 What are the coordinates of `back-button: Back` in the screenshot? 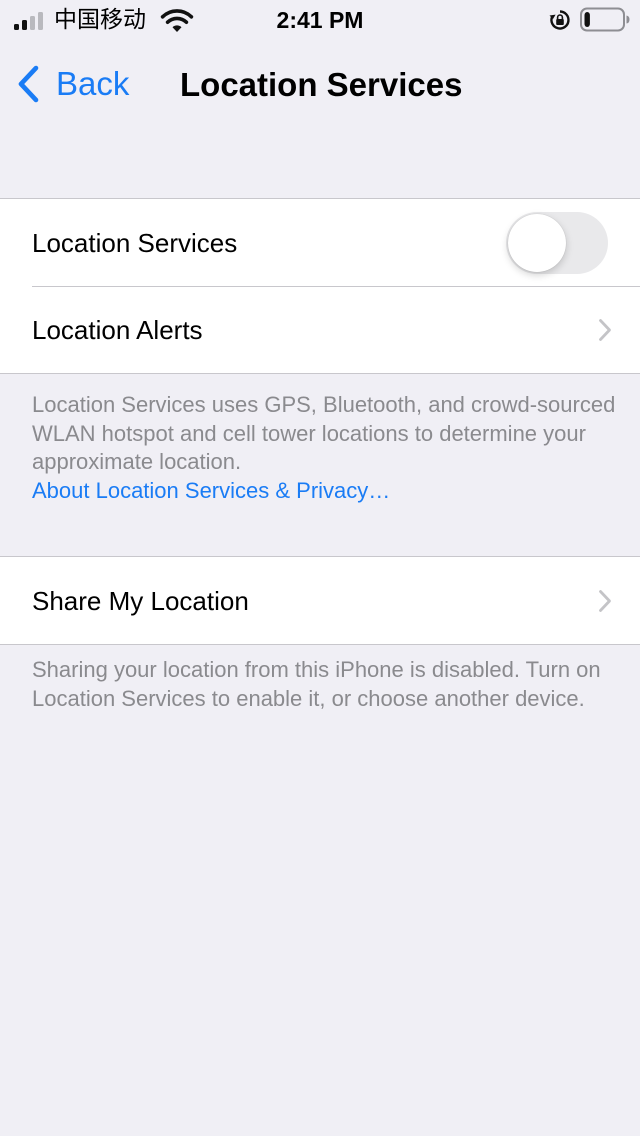 It's located at (71, 84).